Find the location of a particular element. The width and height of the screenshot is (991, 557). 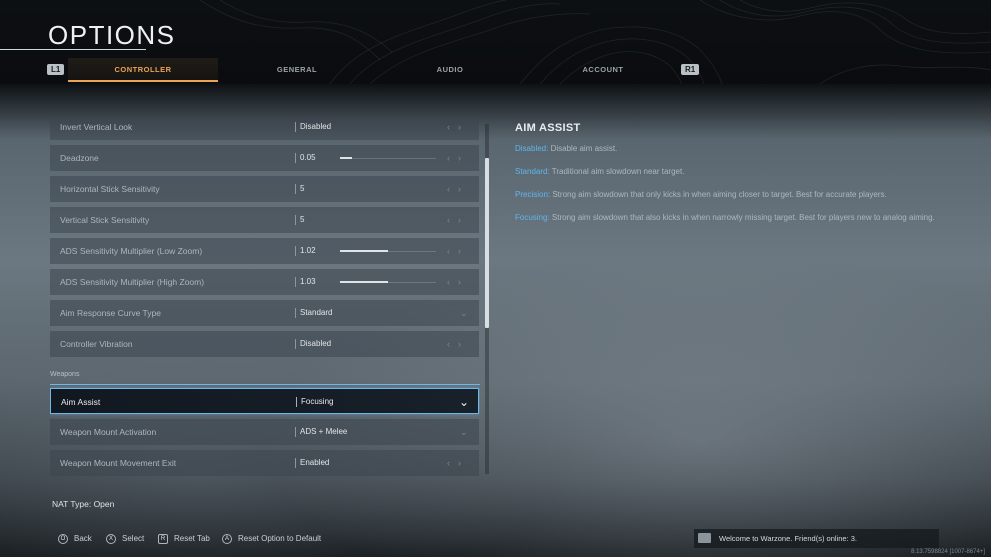

setting-label: Deadzone is located at coordinates (79, 158).